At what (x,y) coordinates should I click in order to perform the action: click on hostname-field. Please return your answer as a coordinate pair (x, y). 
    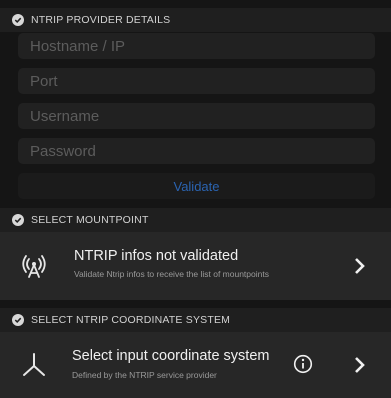
    Looking at the image, I should click on (196, 46).